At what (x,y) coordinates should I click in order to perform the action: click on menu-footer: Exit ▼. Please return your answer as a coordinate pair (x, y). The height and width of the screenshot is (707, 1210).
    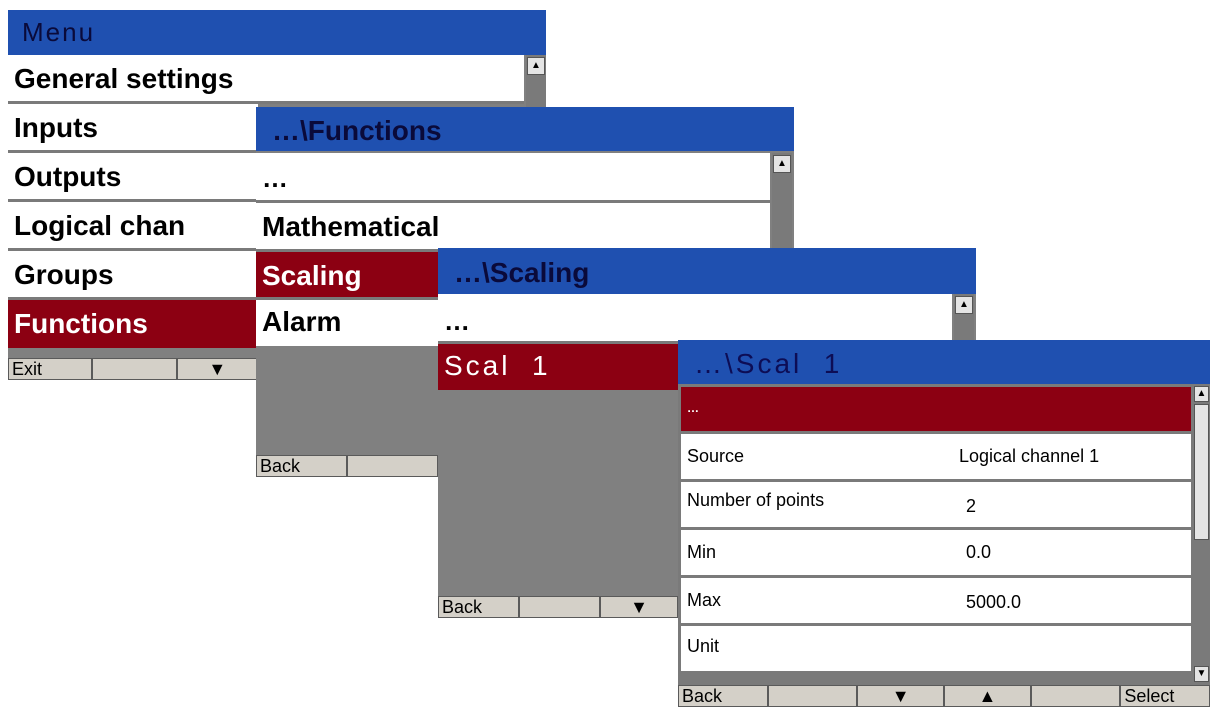
    Looking at the image, I should click on (133, 369).